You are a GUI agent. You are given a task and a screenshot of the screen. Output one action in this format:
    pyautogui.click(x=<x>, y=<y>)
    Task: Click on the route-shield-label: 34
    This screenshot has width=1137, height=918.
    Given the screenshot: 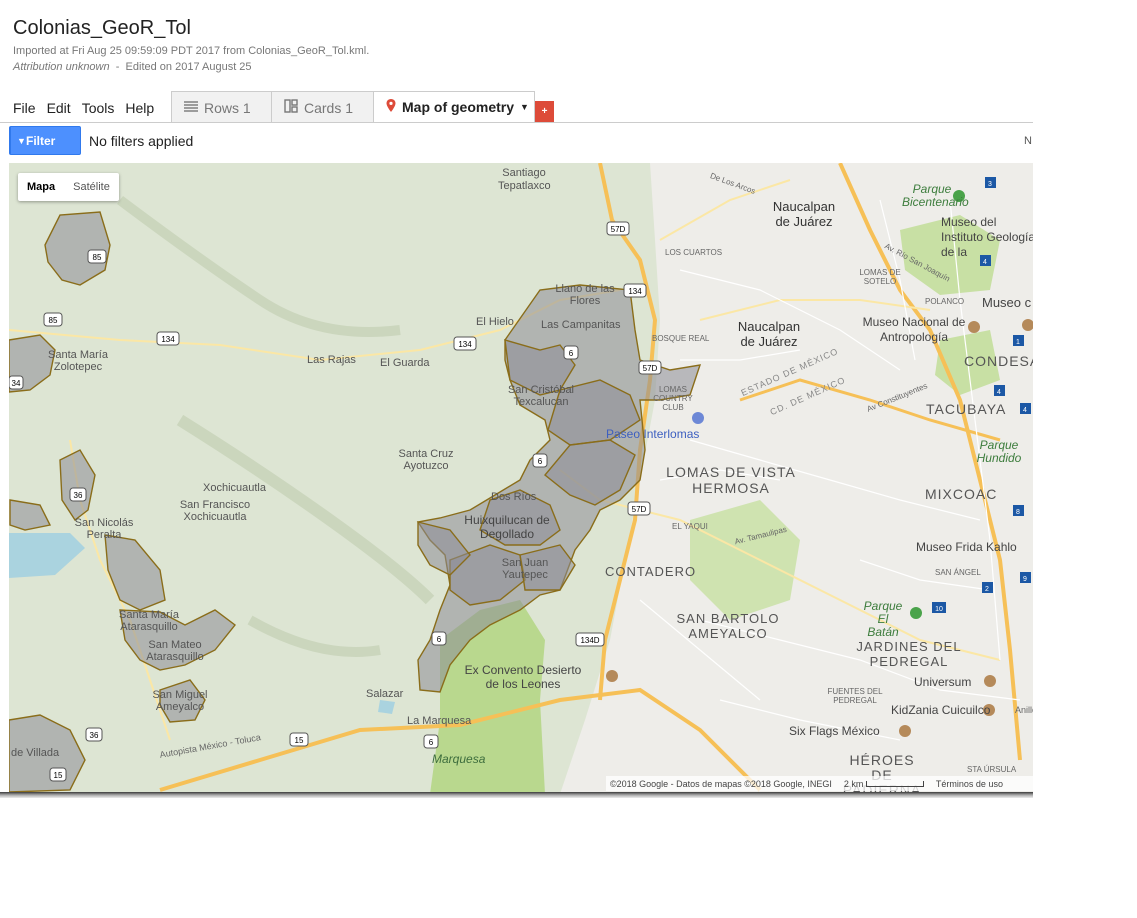 What is the action you would take?
    pyautogui.click(x=16, y=383)
    